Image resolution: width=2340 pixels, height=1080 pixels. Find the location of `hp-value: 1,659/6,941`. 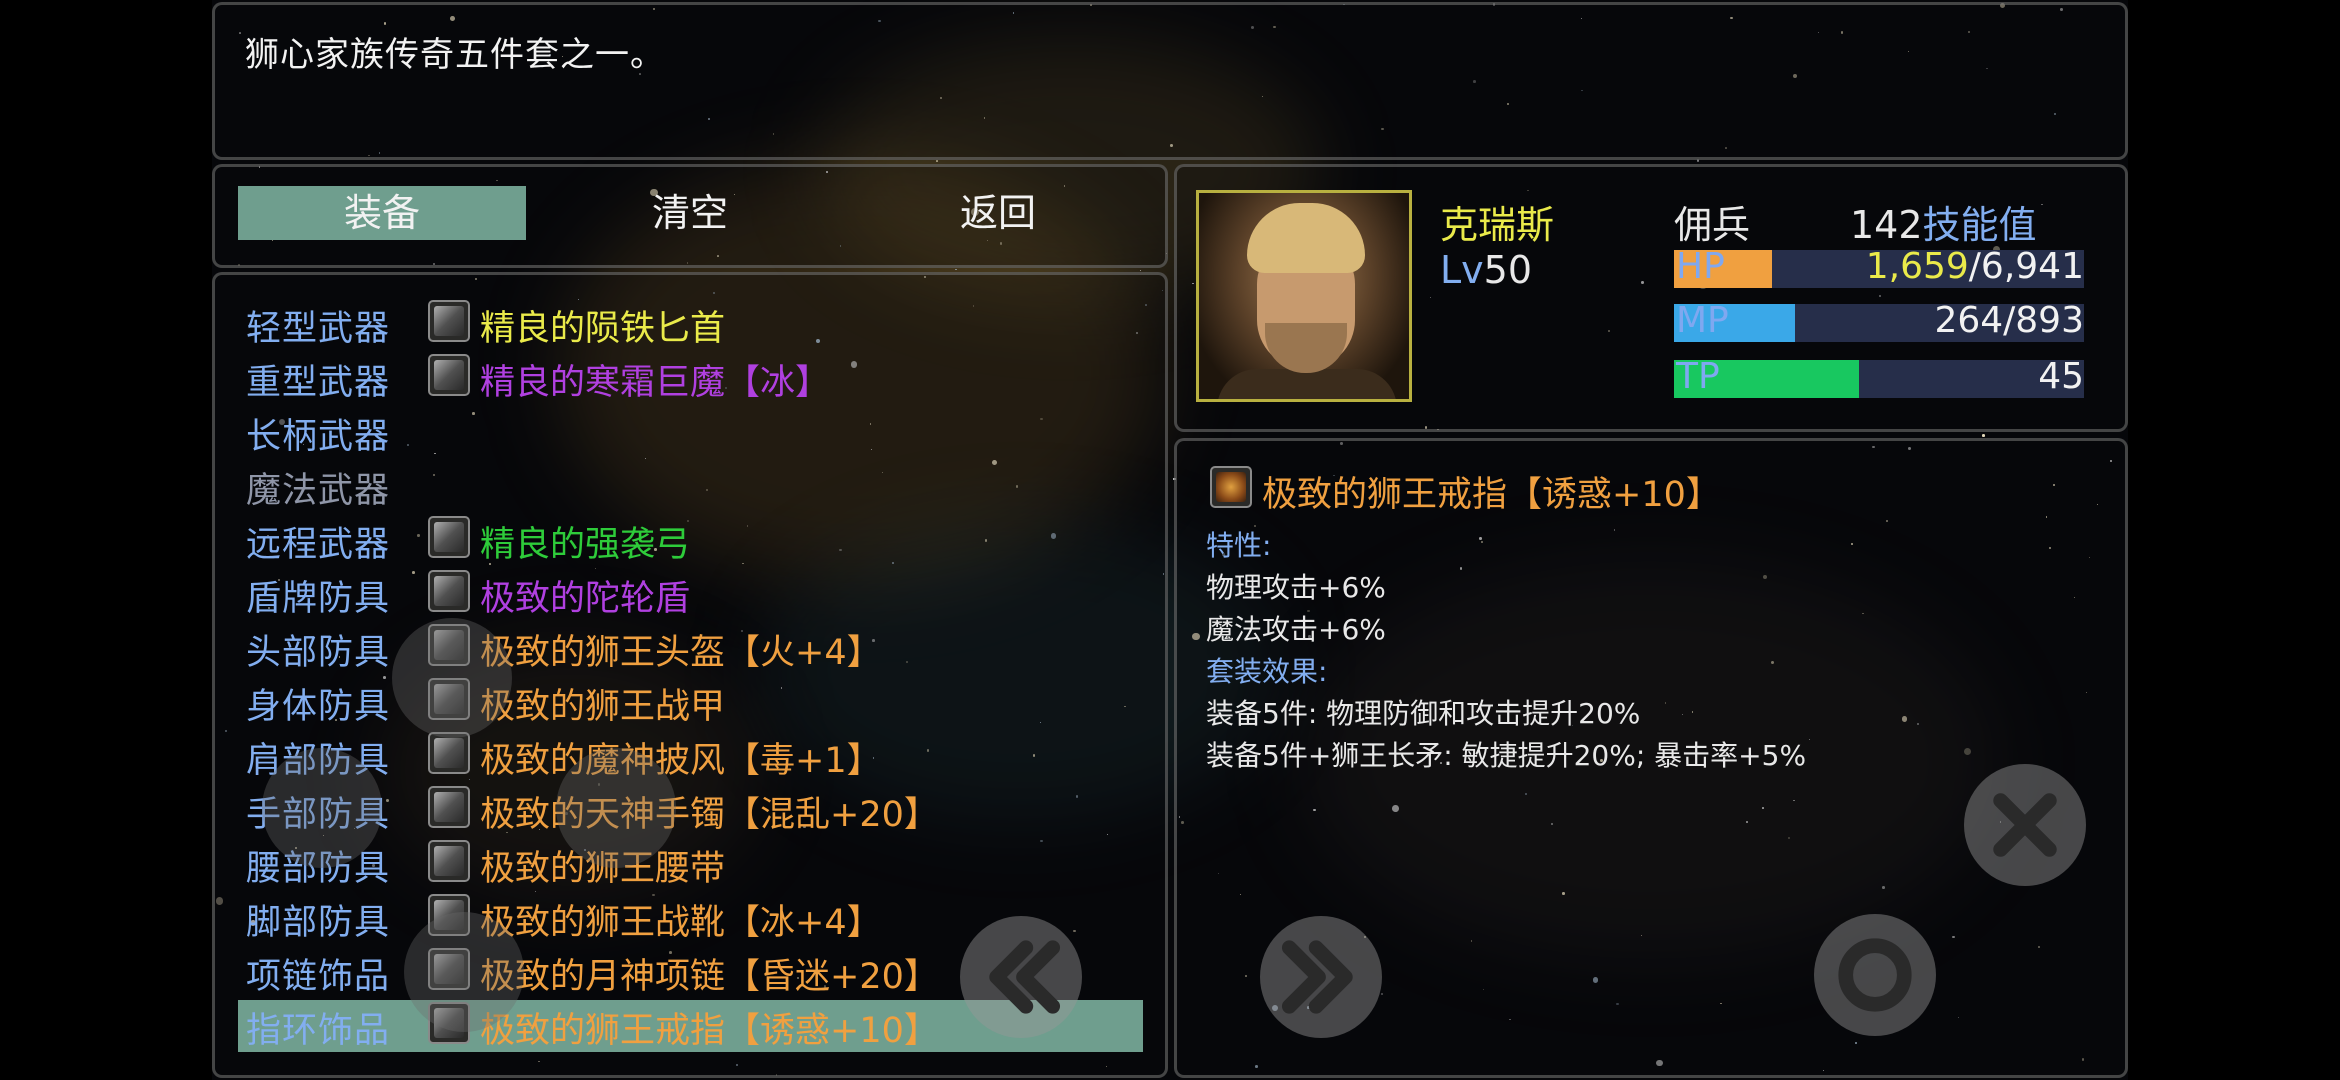

hp-value: 1,659/6,941 is located at coordinates (1975, 266).